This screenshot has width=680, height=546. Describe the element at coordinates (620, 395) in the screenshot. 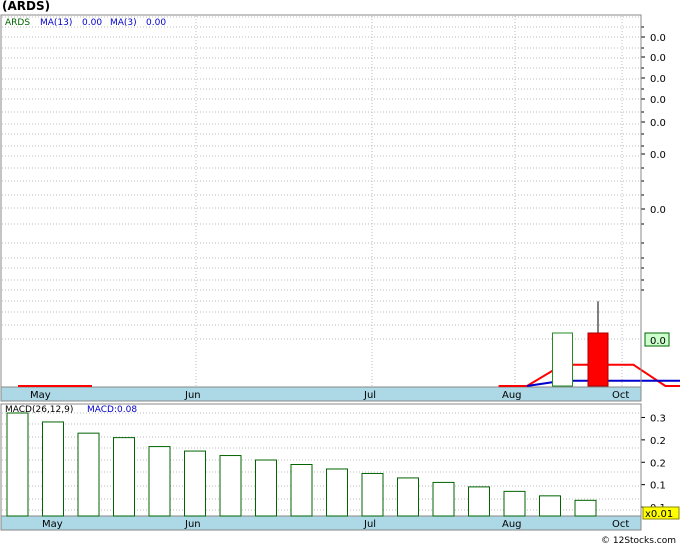

I see `price-x-tick-label: Oct` at that location.